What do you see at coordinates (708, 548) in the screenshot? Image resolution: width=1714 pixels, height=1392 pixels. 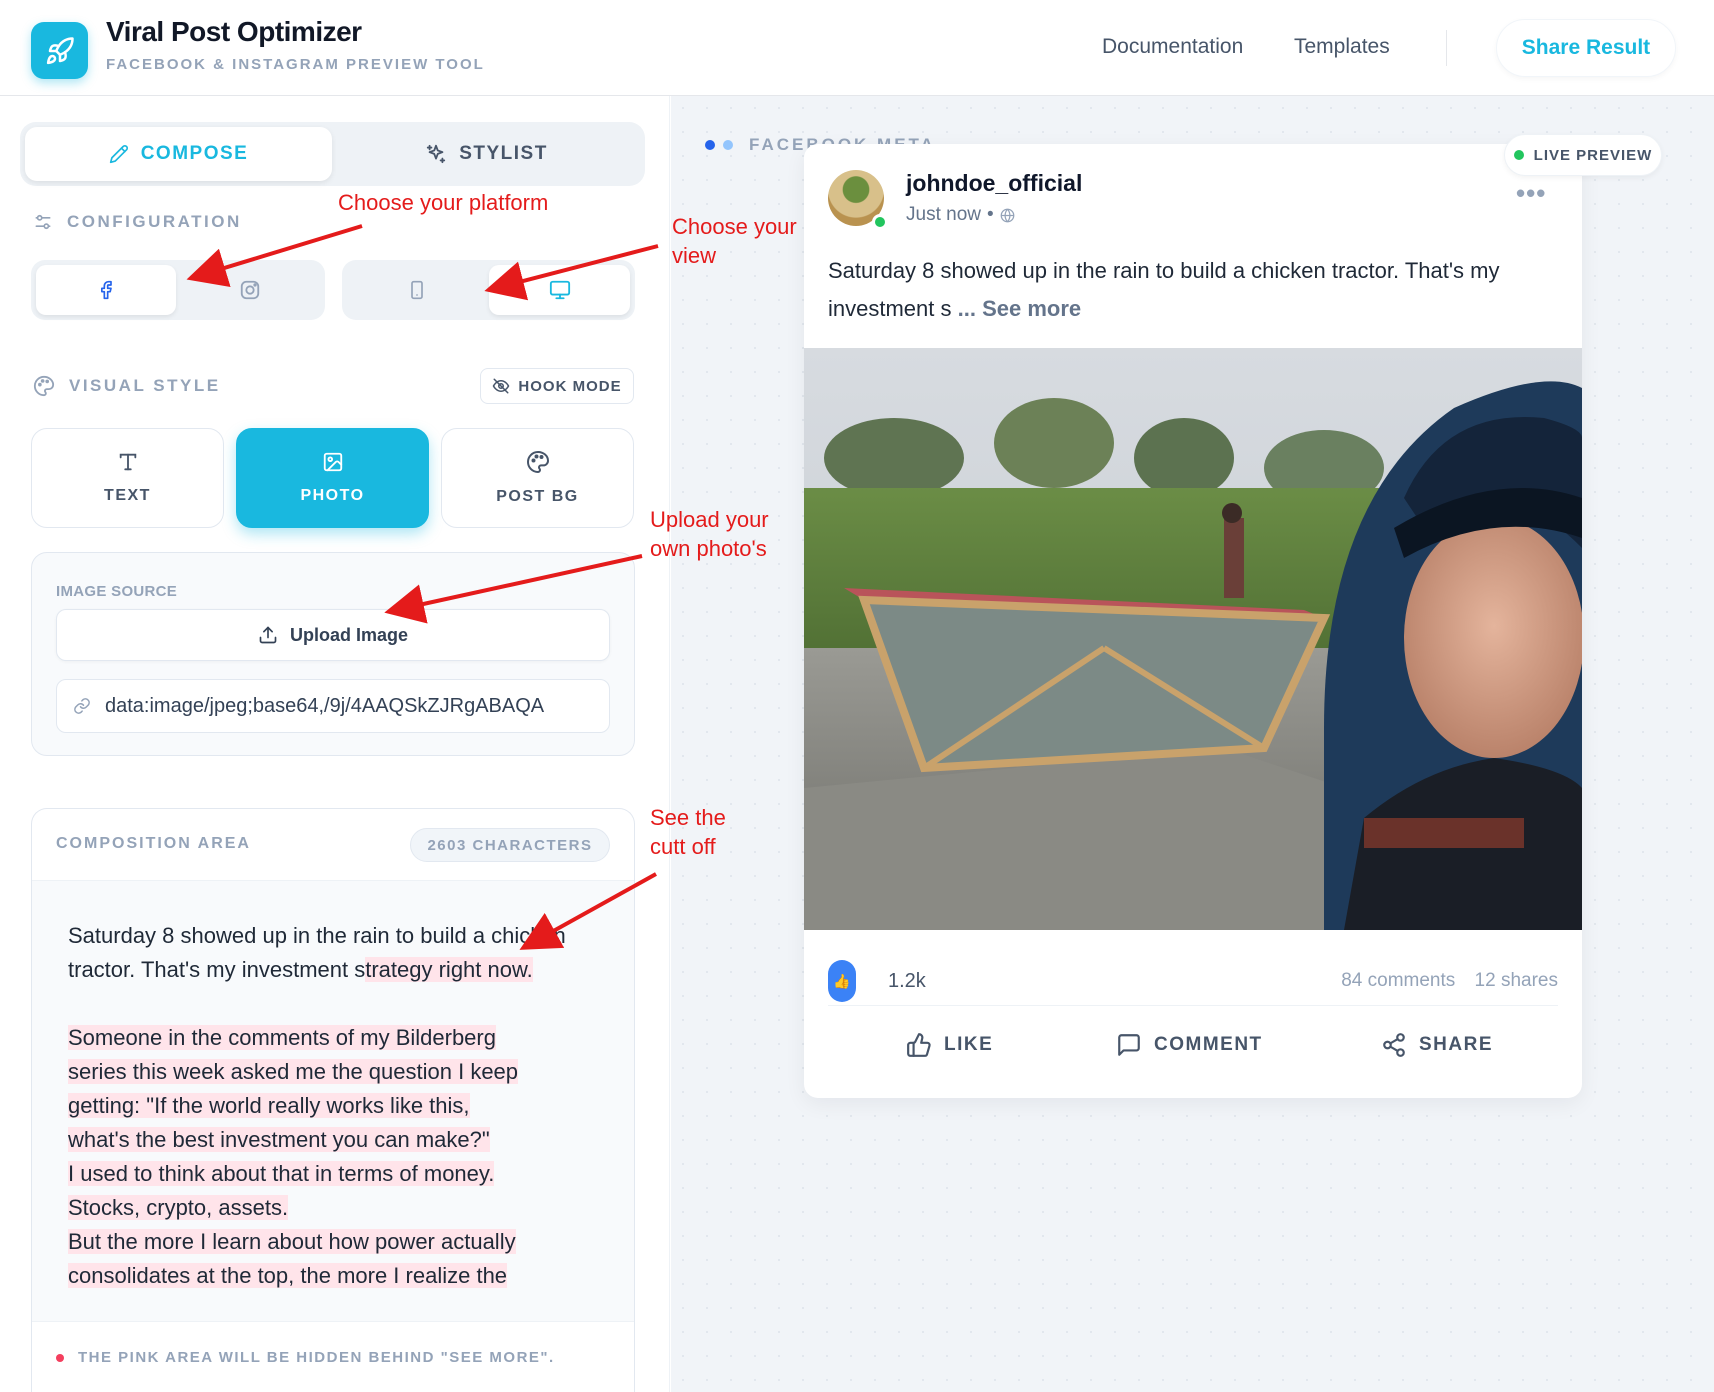 I see `annotation-upload-line-2: own photo's` at bounding box center [708, 548].